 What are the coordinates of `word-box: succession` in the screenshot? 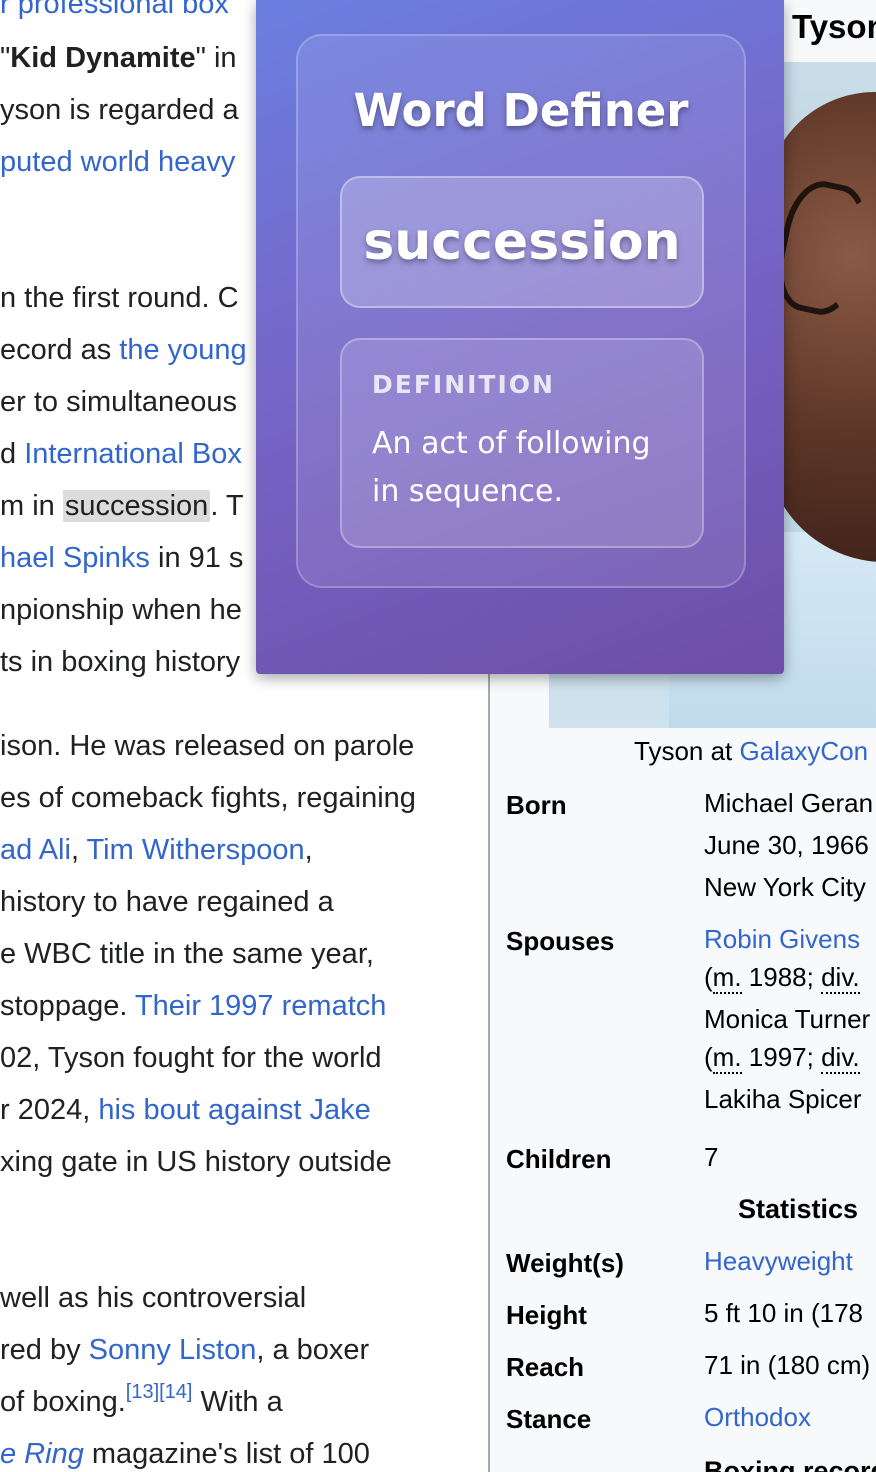 It's located at (522, 242).